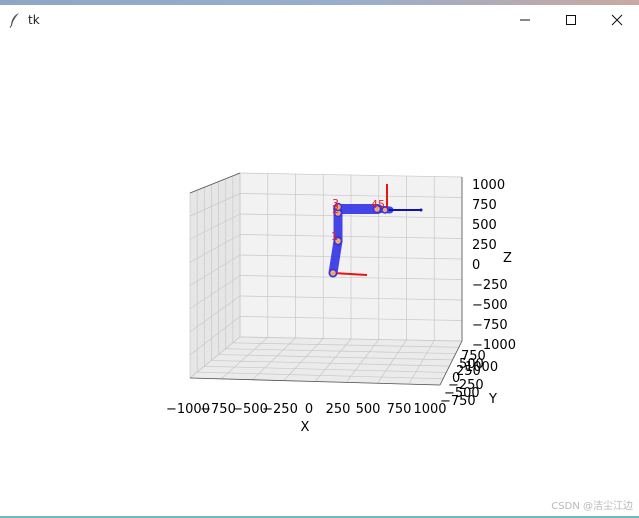 The image size is (639, 518). What do you see at coordinates (309, 409) in the screenshot?
I see `x-tick-label: 0` at bounding box center [309, 409].